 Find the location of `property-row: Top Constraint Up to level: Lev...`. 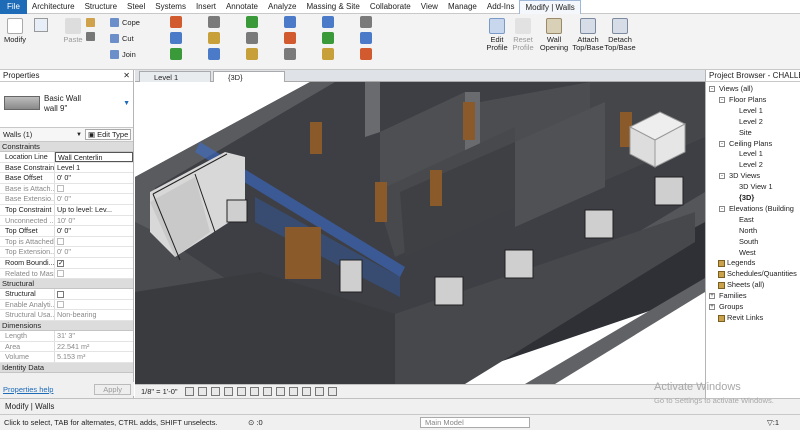

property-row: Top Constraint Up to level: Lev... is located at coordinates (66, 210).